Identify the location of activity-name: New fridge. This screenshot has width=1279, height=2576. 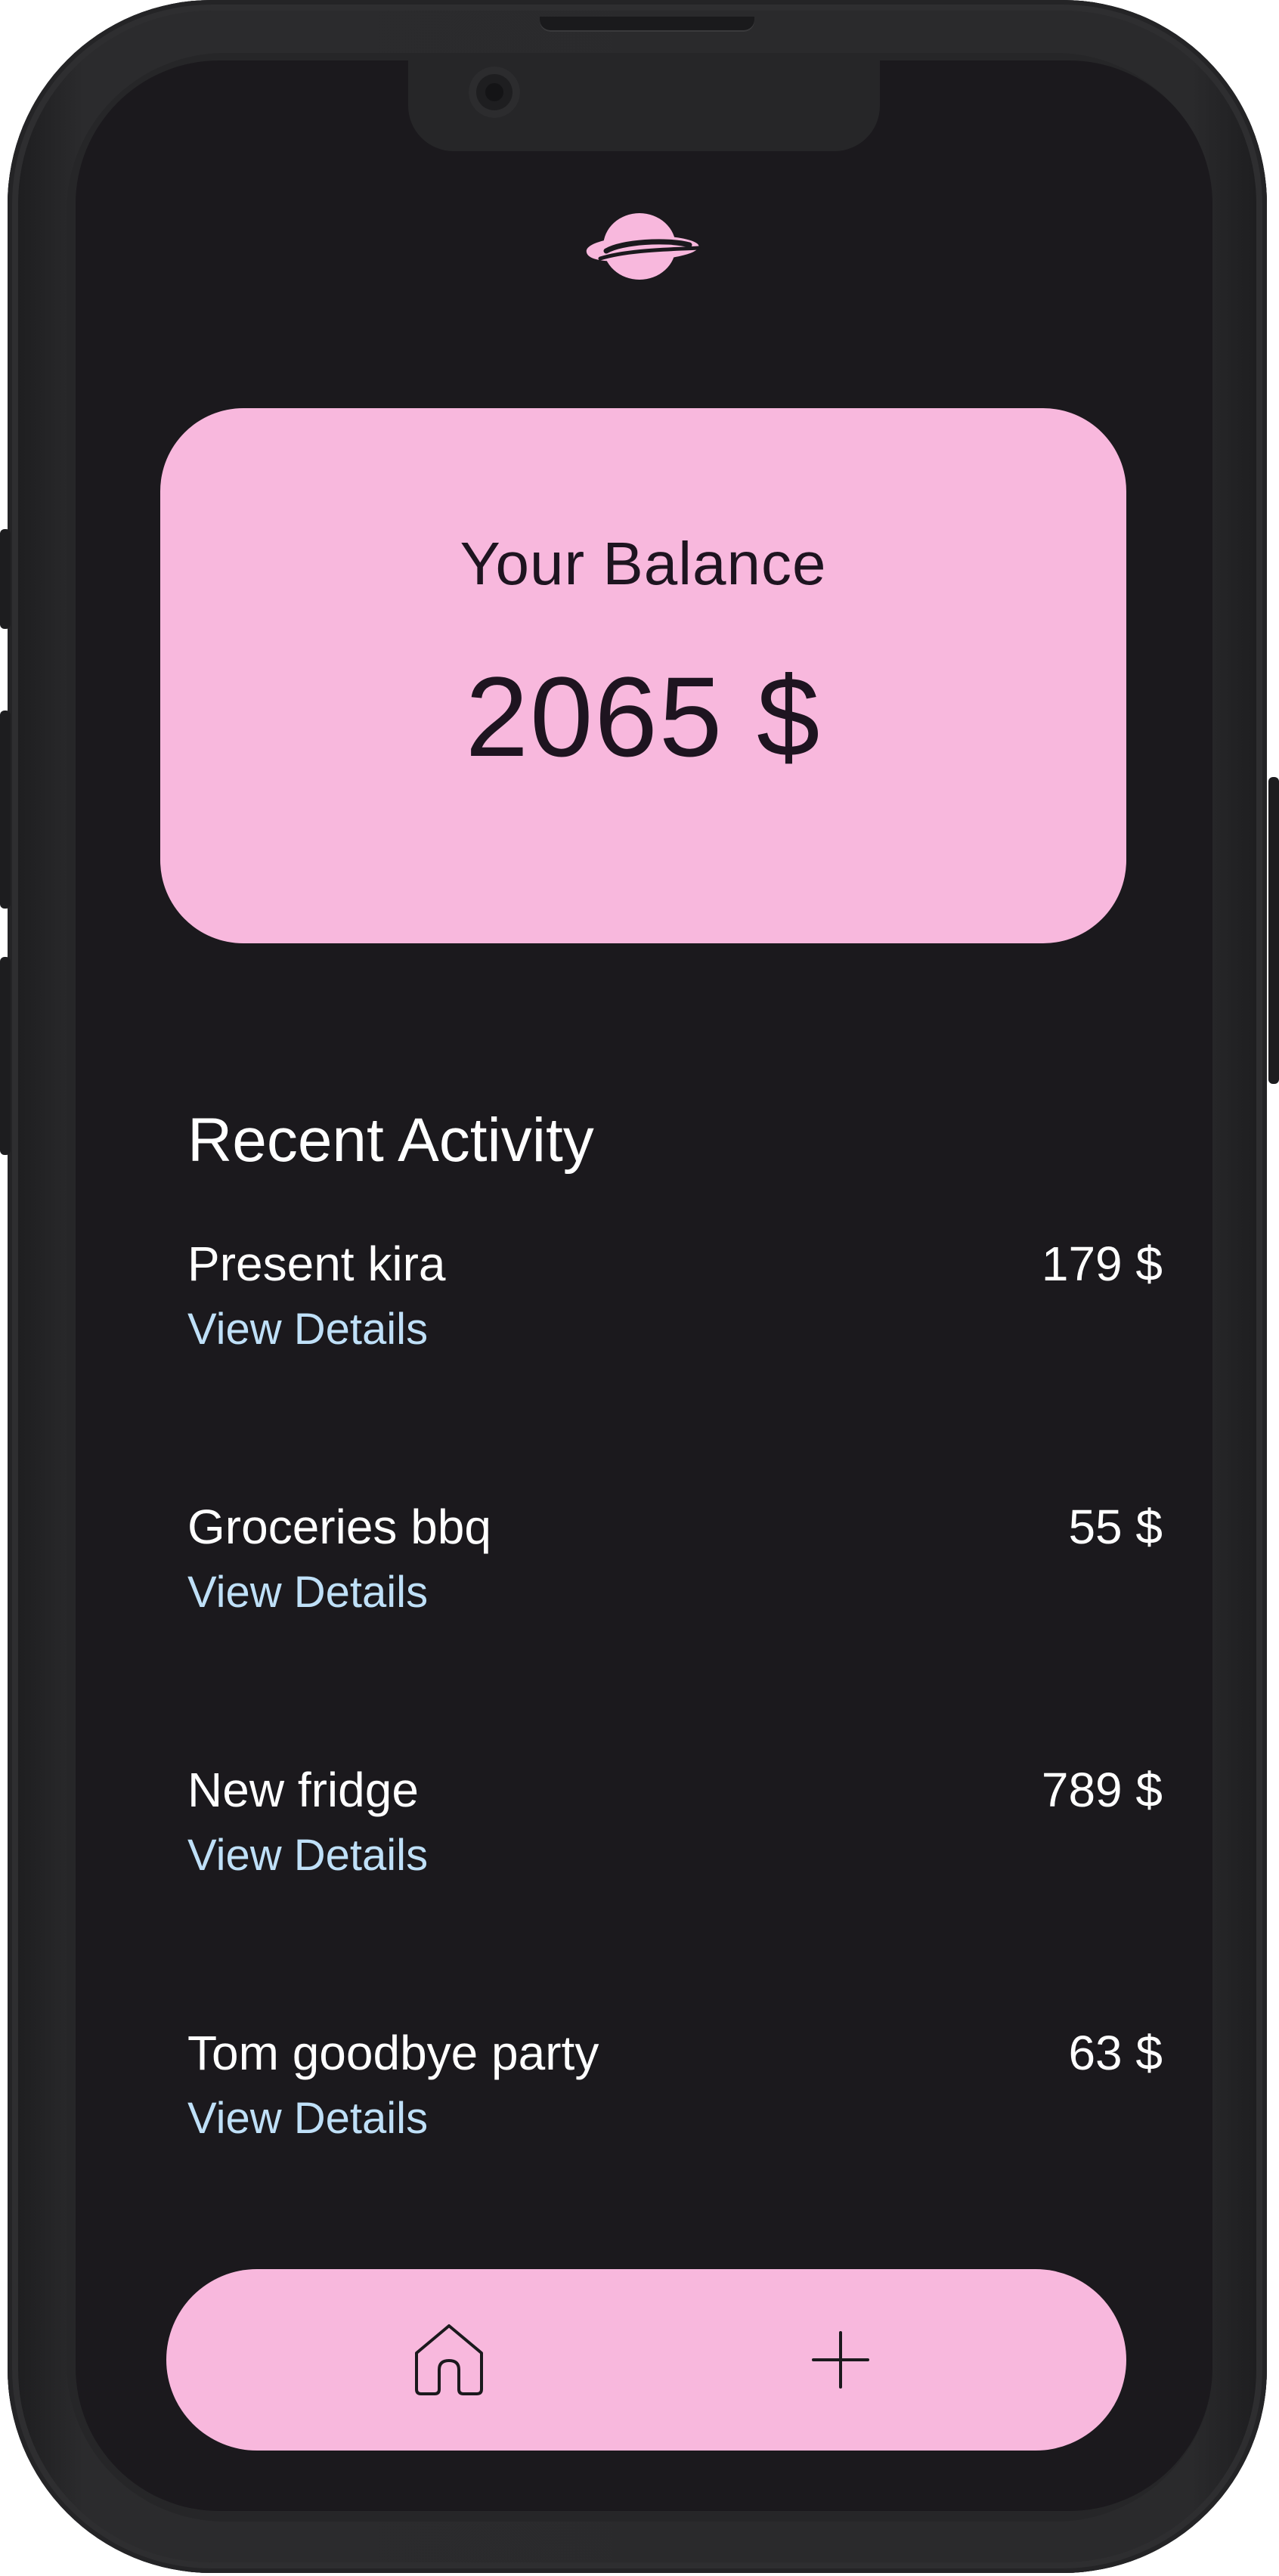
(303, 1790).